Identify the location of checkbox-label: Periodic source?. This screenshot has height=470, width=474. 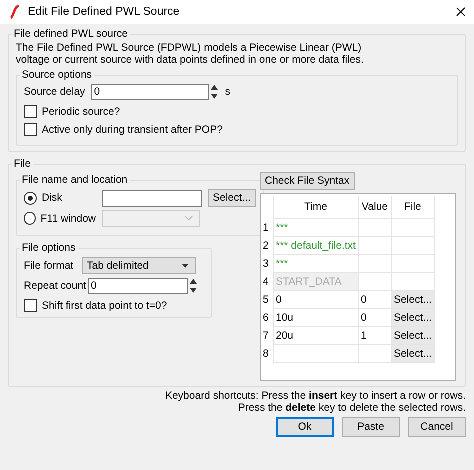
(81, 112).